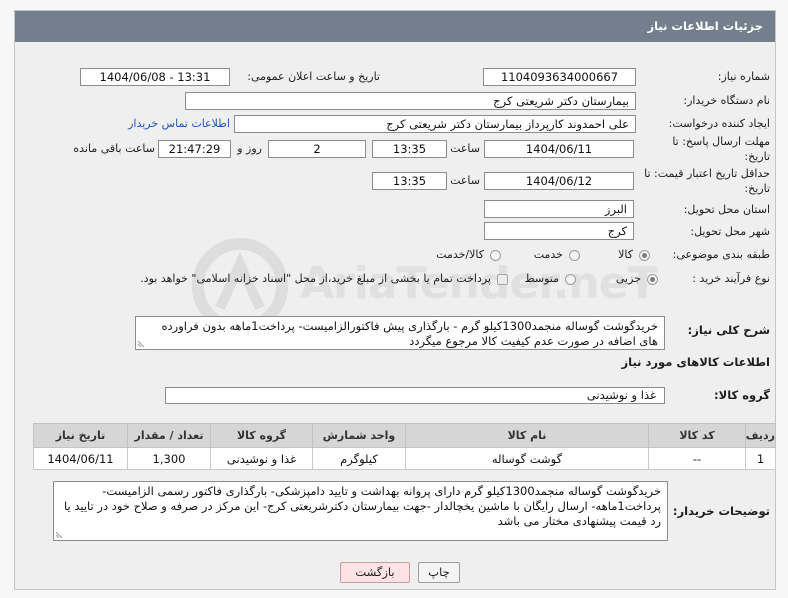  I want to click on delivery-city-label: شهر محل تحویل:, so click(730, 231).